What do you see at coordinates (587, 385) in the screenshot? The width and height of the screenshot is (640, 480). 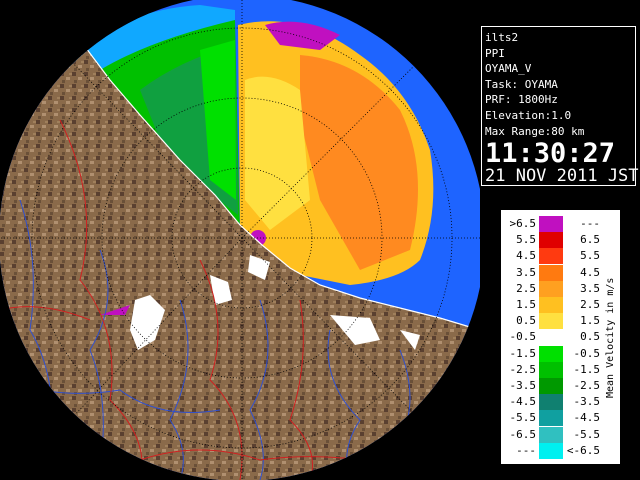 I see `legend-upper-bound: -2.5` at bounding box center [587, 385].